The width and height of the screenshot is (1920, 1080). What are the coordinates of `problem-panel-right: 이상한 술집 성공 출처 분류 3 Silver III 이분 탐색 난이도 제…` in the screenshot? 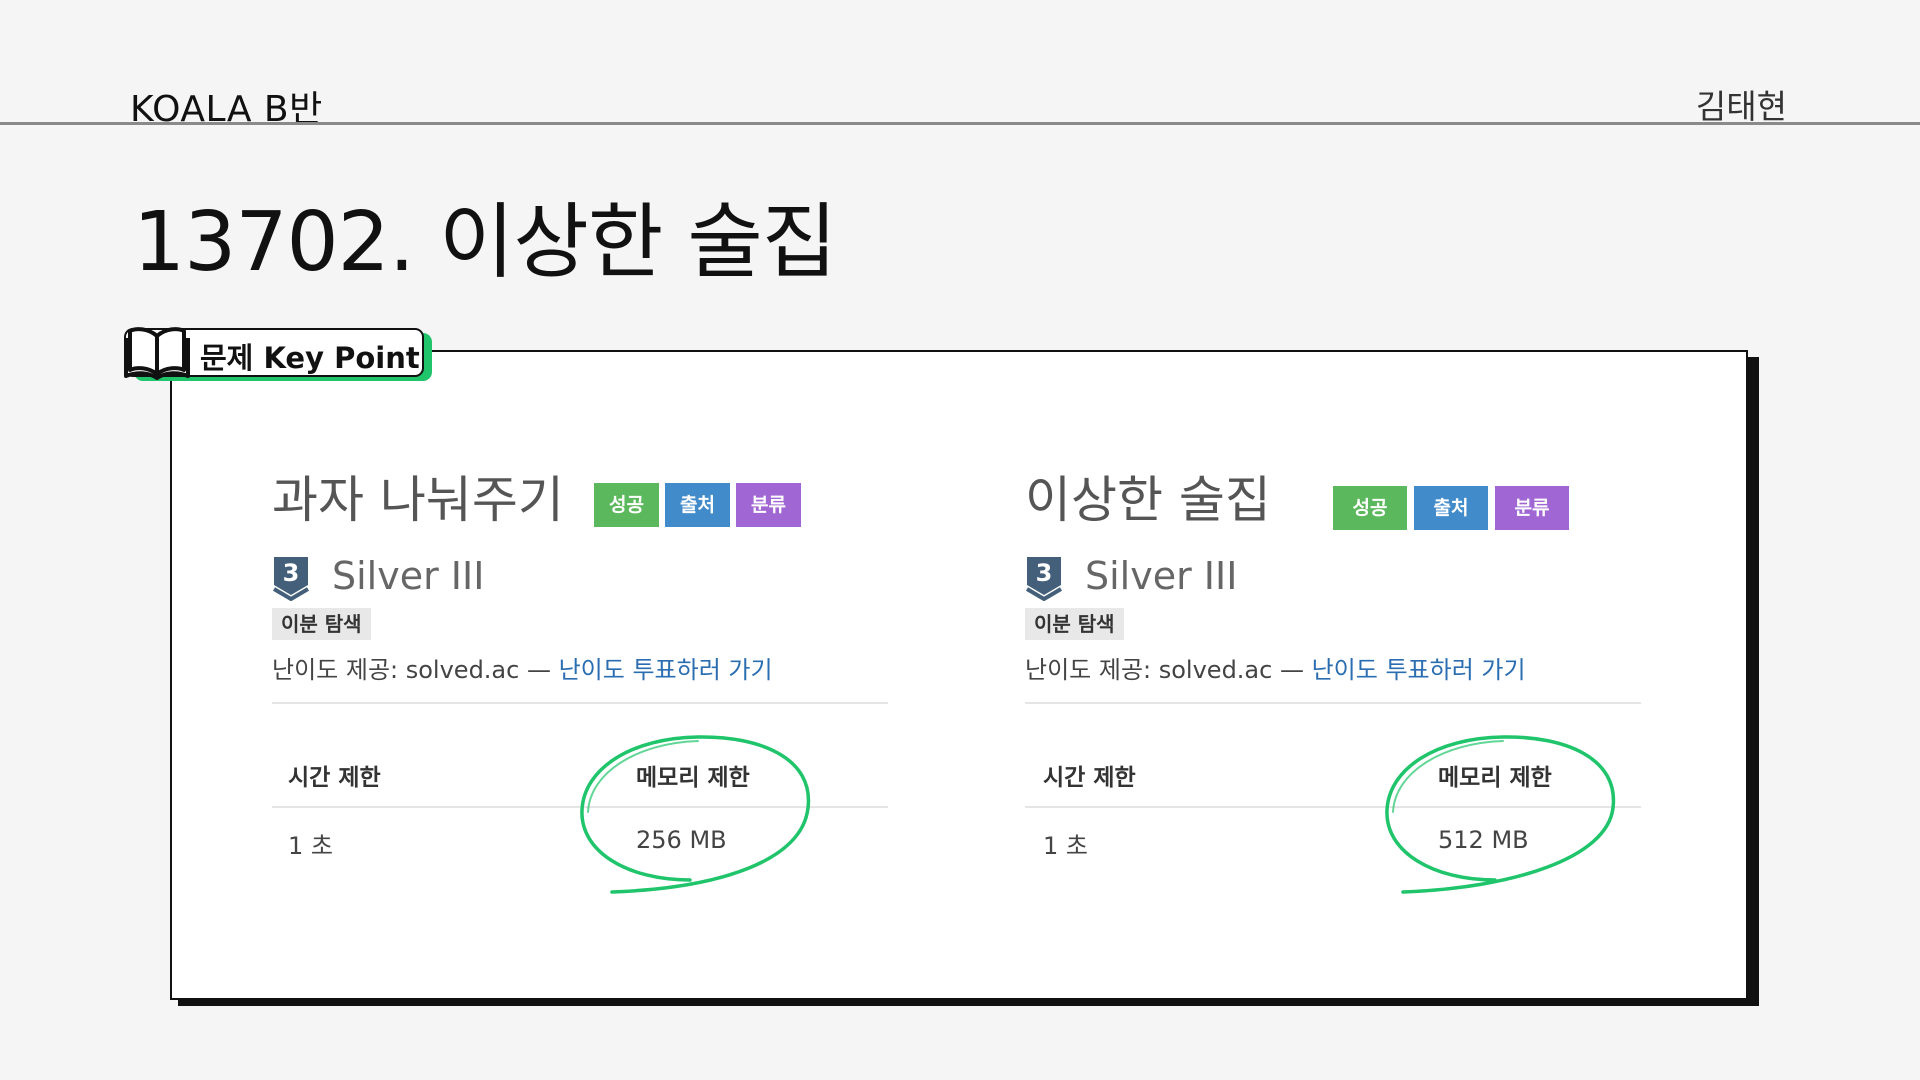 It's located at (1335, 680).